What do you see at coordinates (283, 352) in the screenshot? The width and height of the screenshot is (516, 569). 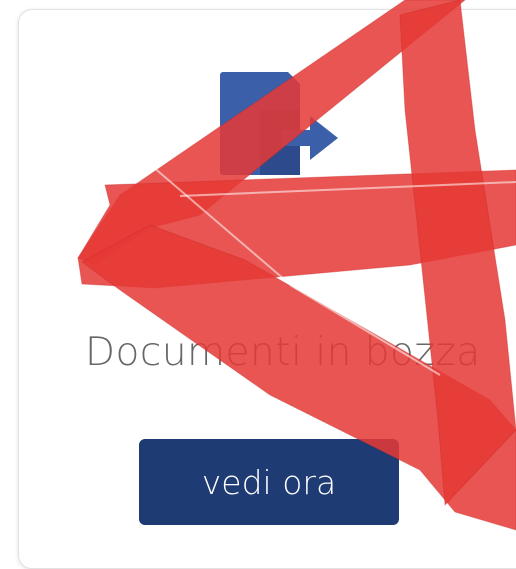 I see `card-title: Documenti in bozza` at bounding box center [283, 352].